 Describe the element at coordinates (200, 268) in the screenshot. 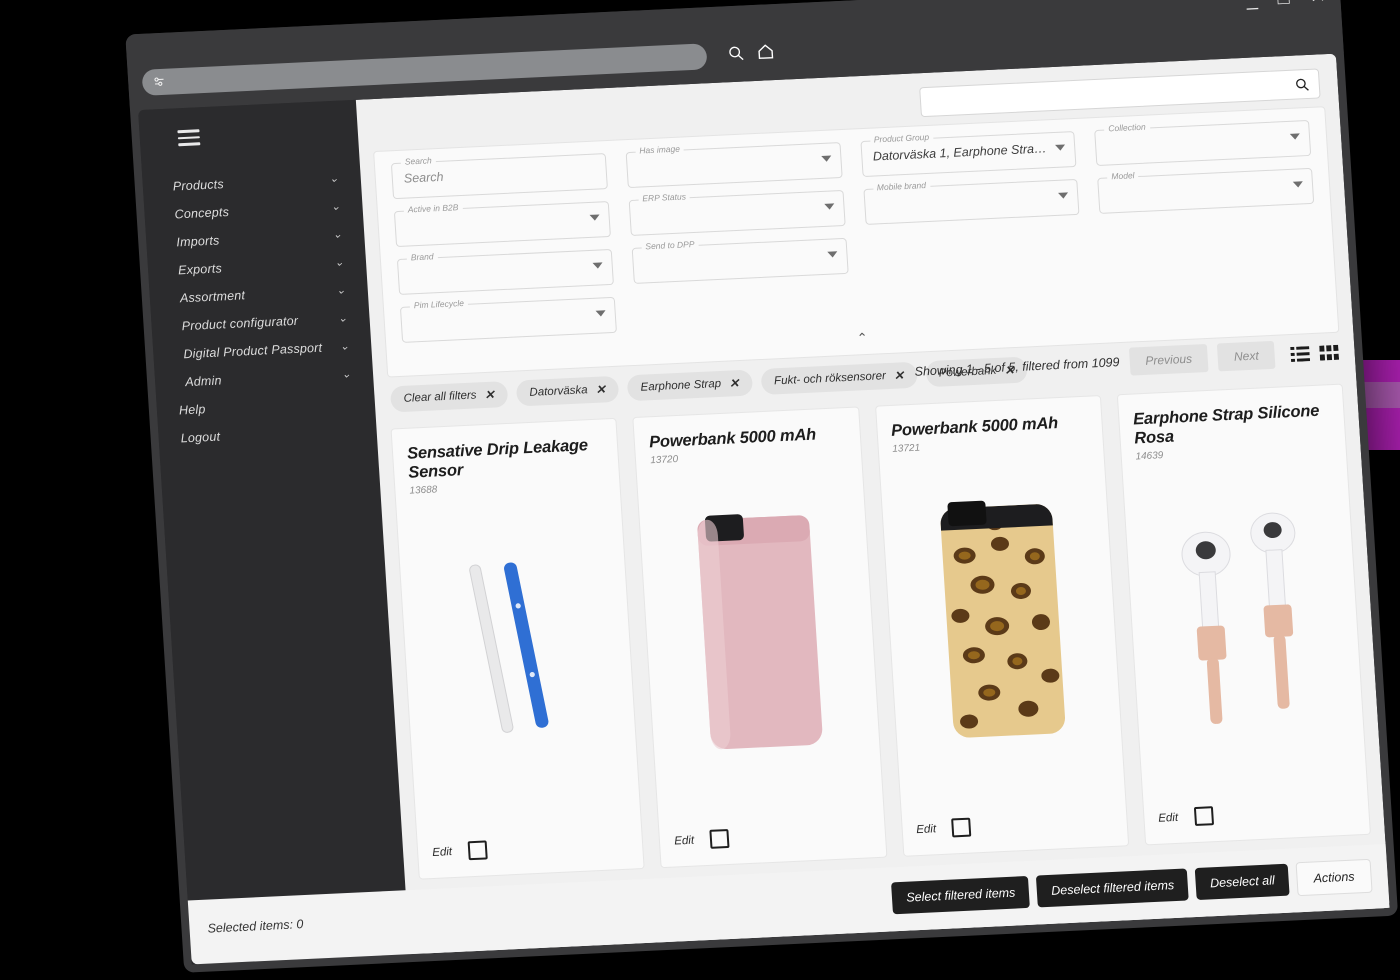

I see `sidebar-item-label: Exports` at that location.